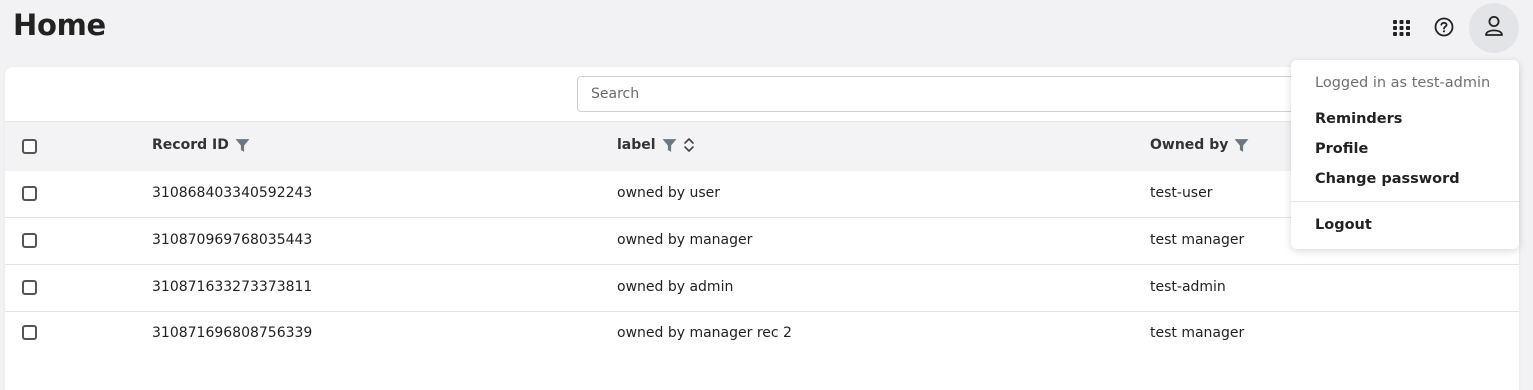  I want to click on column-header-label: label, so click(656, 145).